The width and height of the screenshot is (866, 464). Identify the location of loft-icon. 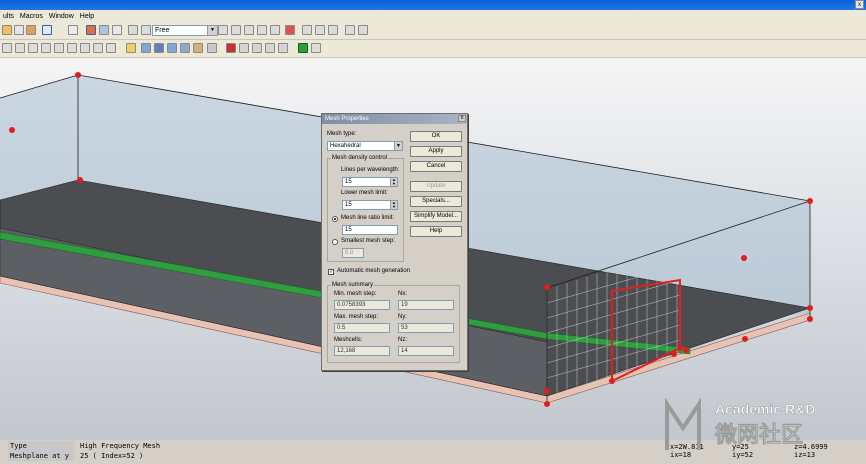
(98, 48).